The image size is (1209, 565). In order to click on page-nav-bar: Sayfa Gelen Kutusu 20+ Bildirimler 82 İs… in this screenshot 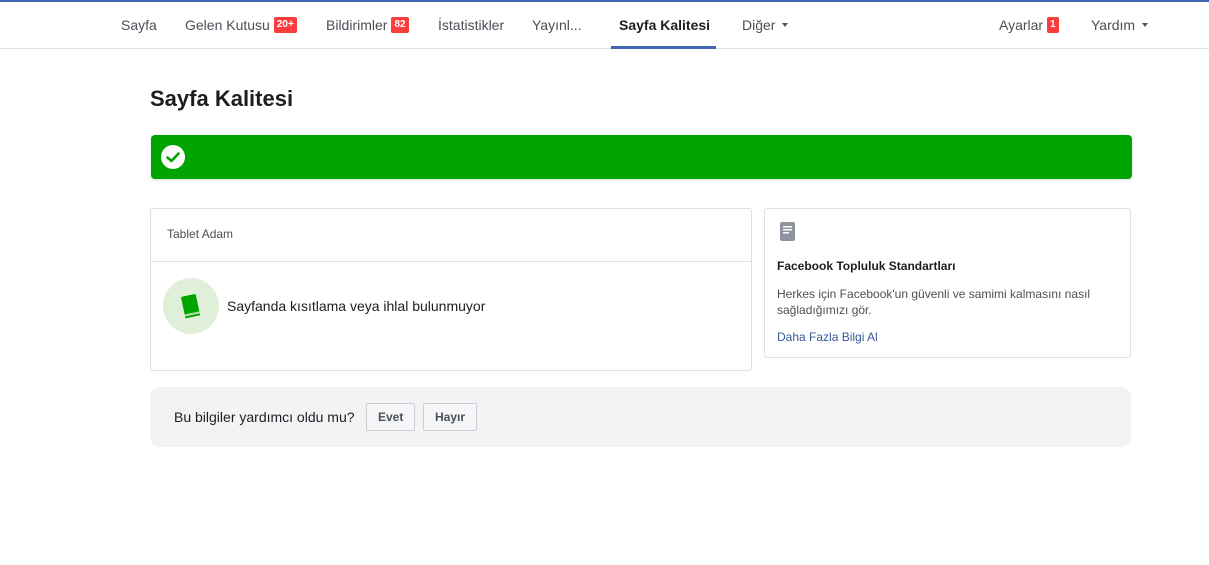, I will do `click(604, 25)`.